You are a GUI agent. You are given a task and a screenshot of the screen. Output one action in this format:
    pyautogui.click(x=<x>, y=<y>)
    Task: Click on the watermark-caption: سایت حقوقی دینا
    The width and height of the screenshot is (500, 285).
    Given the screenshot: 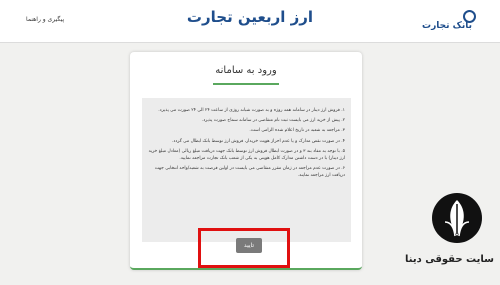 What is the action you would take?
    pyautogui.click(x=449, y=259)
    